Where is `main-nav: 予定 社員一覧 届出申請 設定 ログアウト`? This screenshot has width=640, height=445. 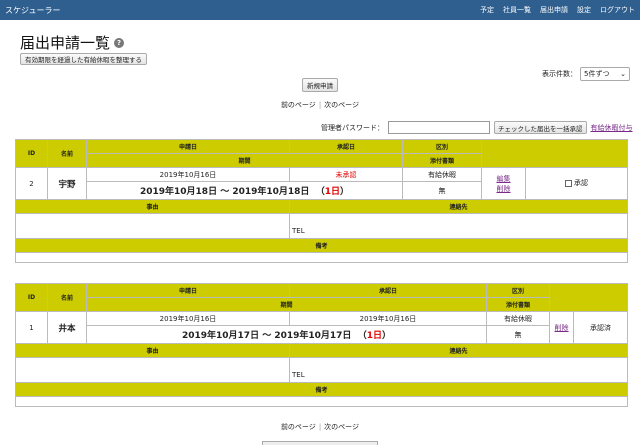 main-nav: 予定 社員一覧 届出申請 設定 ログアウト is located at coordinates (557, 10).